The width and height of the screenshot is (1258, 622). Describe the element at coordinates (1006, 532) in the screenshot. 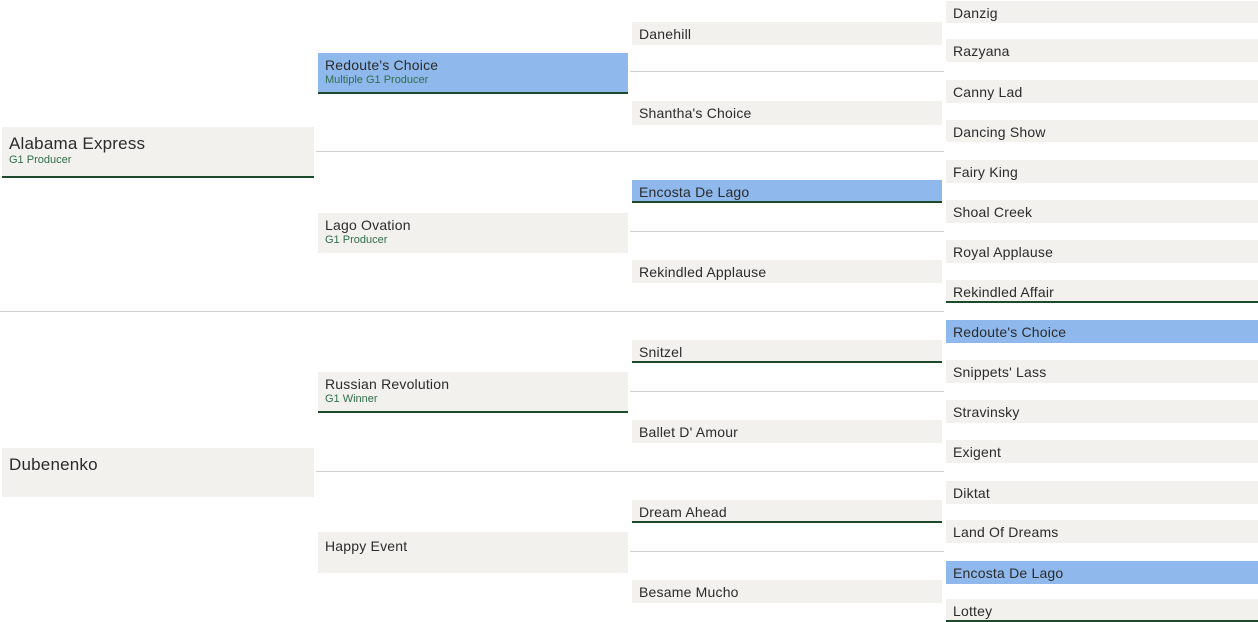

I see `horse-name: Land Of Dreams` at that location.